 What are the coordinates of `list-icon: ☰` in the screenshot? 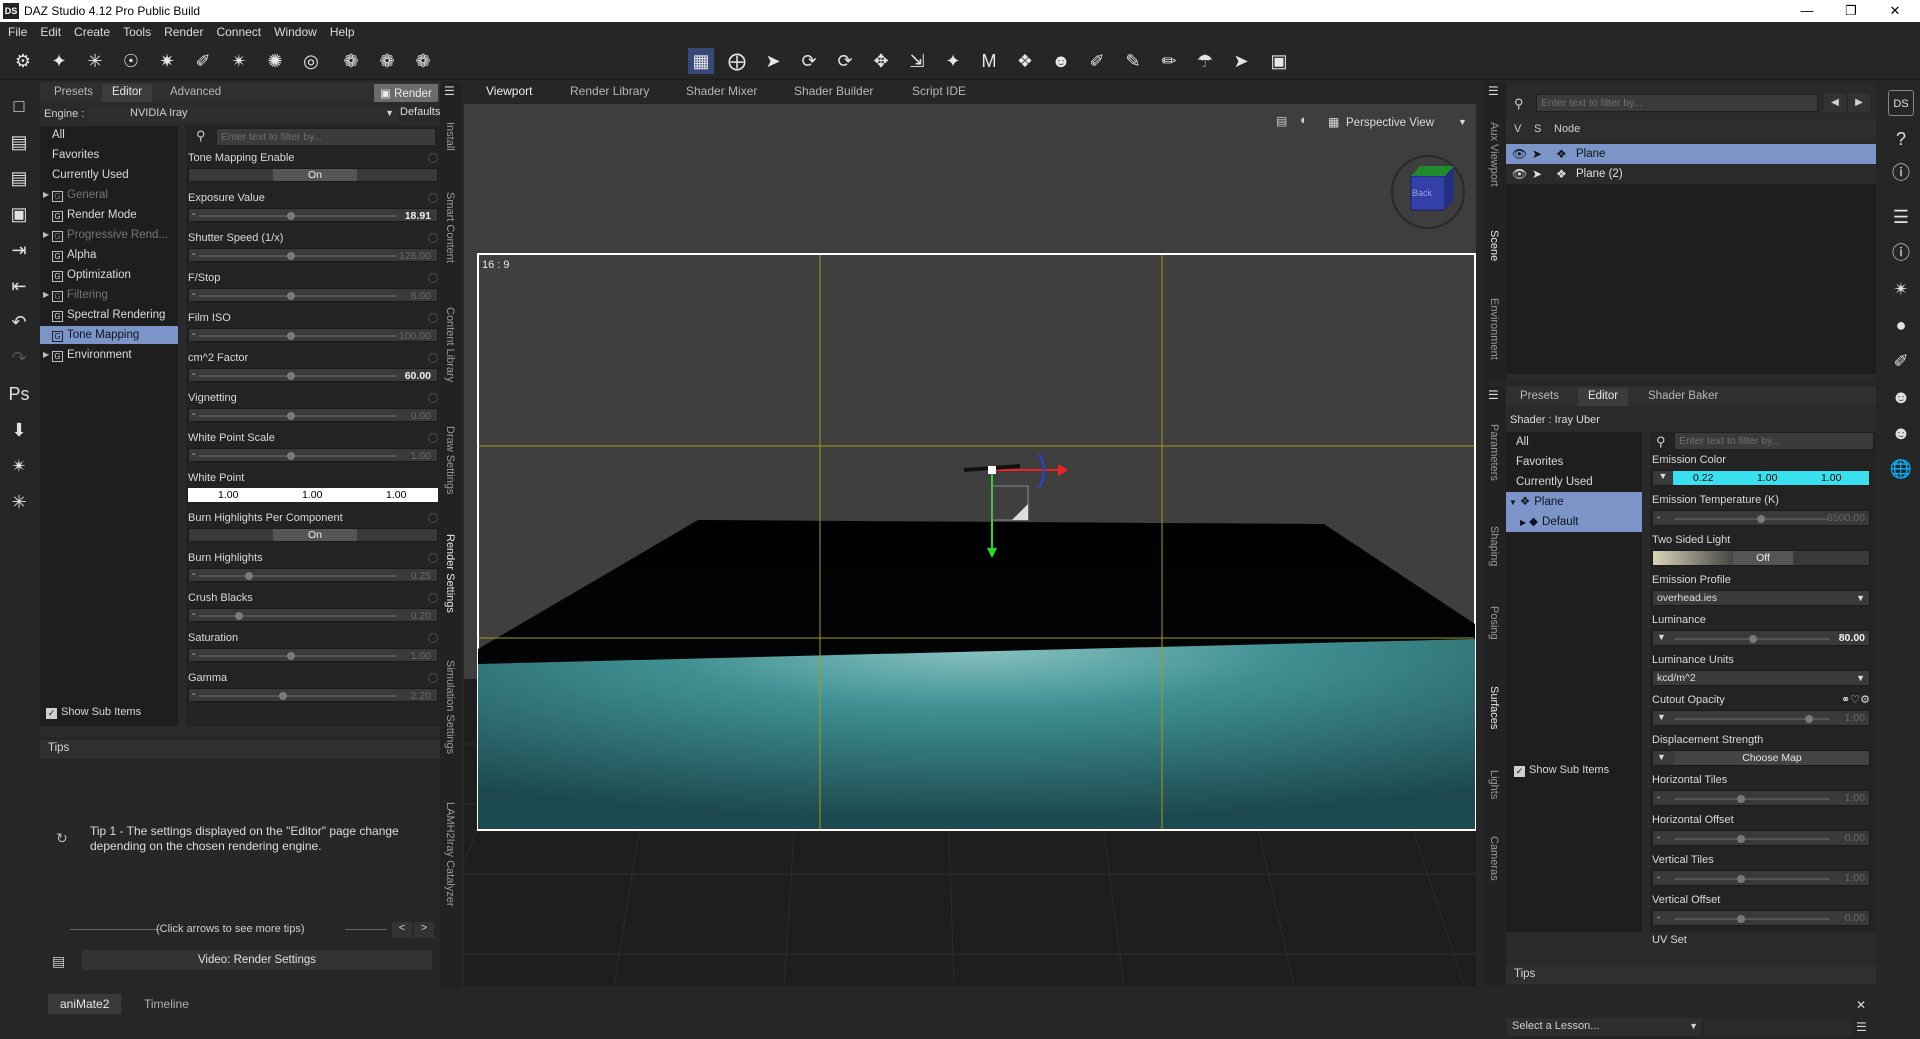 It's located at (1901, 217).